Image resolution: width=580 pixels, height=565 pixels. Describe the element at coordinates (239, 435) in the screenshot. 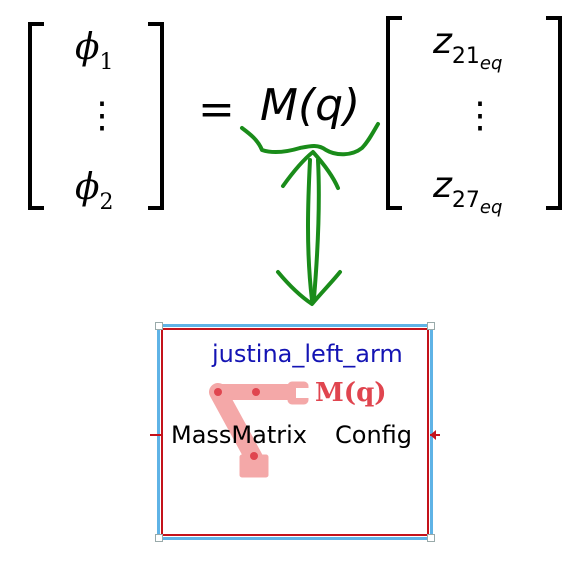

I see `port-label-massmatrix: MassMatrix` at that location.